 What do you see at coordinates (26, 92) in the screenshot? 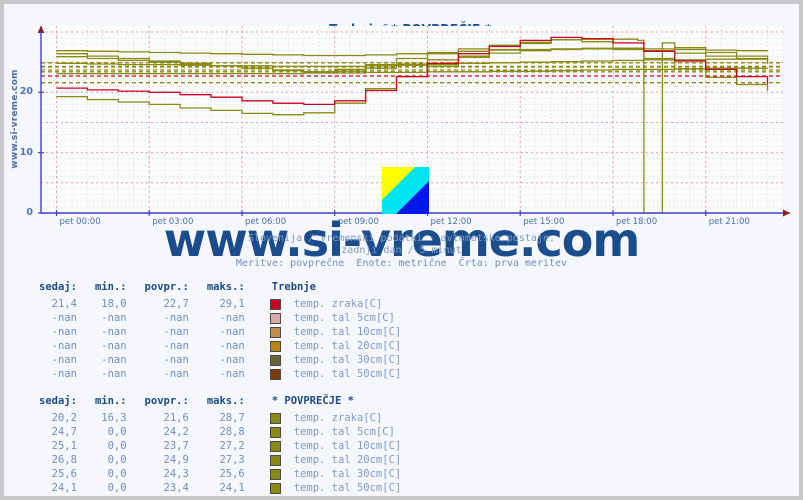
I see `y-axis-tick-label: 20` at bounding box center [26, 92].